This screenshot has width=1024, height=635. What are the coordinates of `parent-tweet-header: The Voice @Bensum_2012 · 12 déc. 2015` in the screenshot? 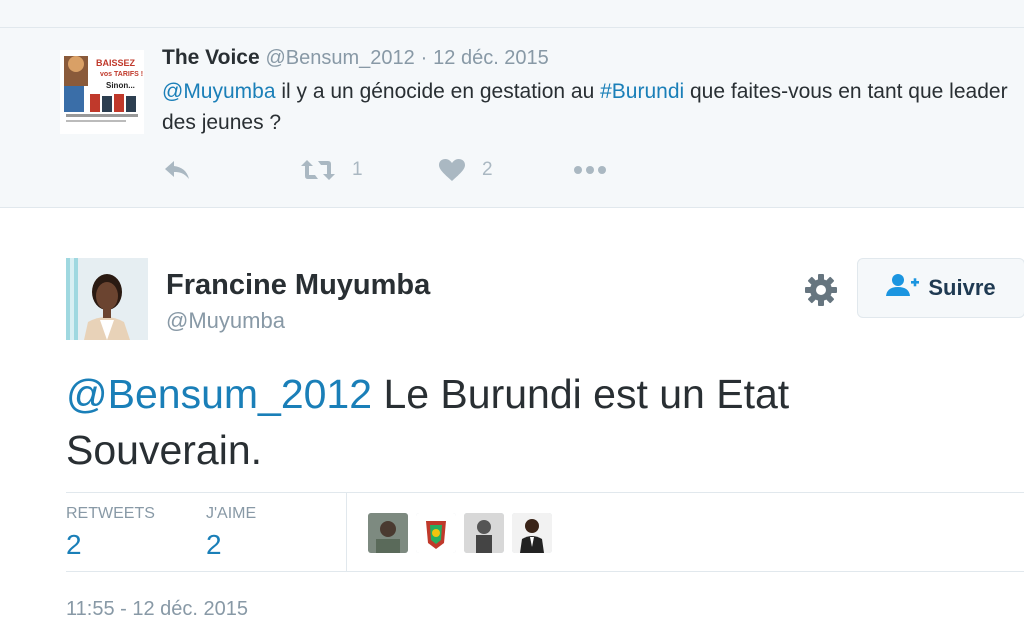 It's located at (355, 58).